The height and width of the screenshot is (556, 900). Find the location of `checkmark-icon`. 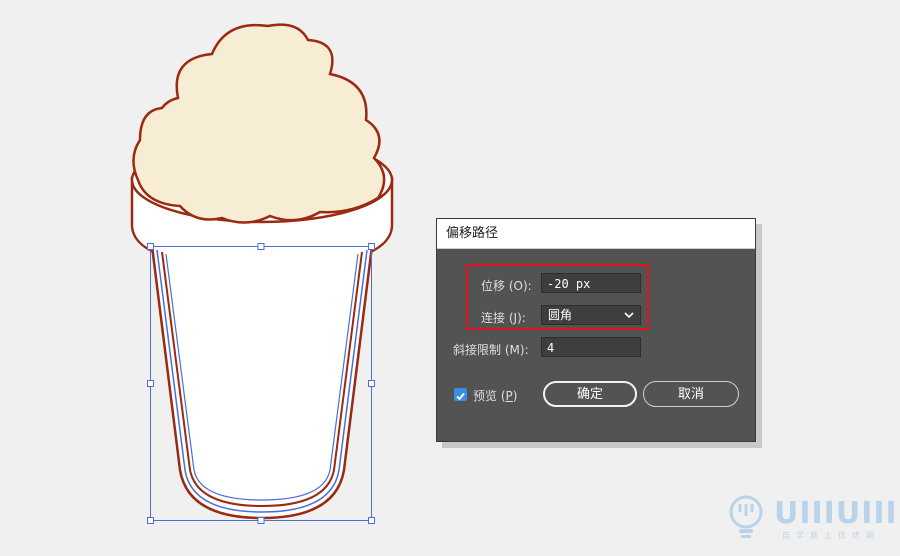

checkmark-icon is located at coordinates (460, 396).